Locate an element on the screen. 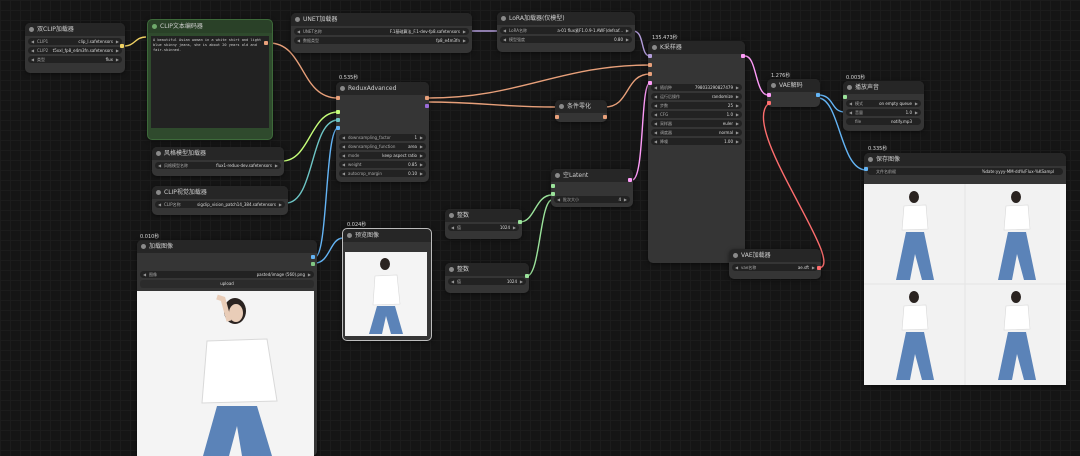 This screenshot has height=456, width=1080. downsampling-function-widget: ◀ downsampling_function area ▶ is located at coordinates (382, 146).